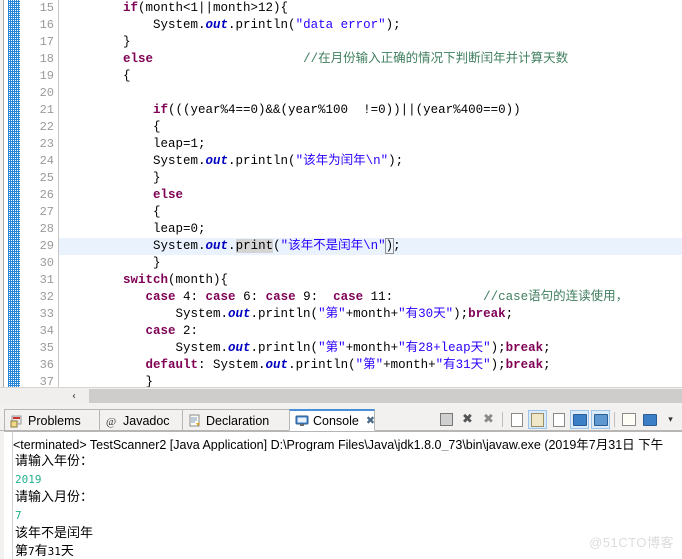 The image size is (682, 559). I want to click on console-toolbar: ✖ ✖ ▾, so click(558, 419).